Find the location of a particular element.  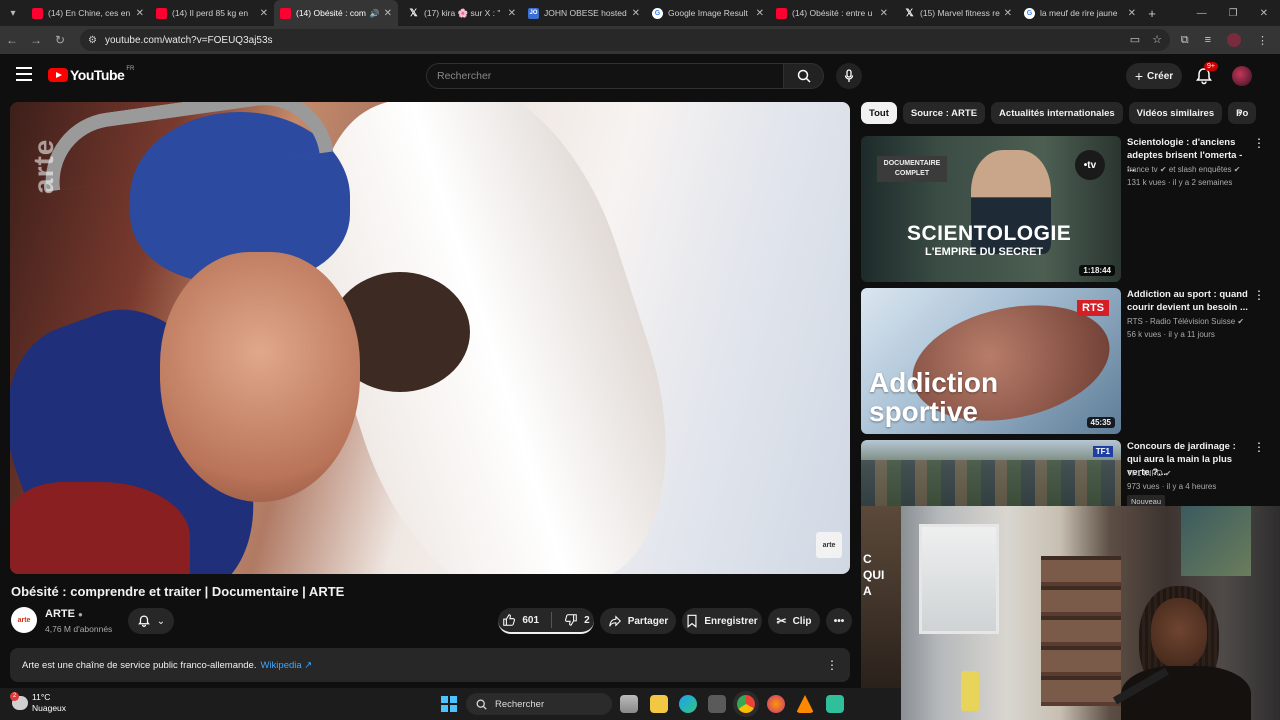

chevron-right-icon: › is located at coordinates (1240, 113).